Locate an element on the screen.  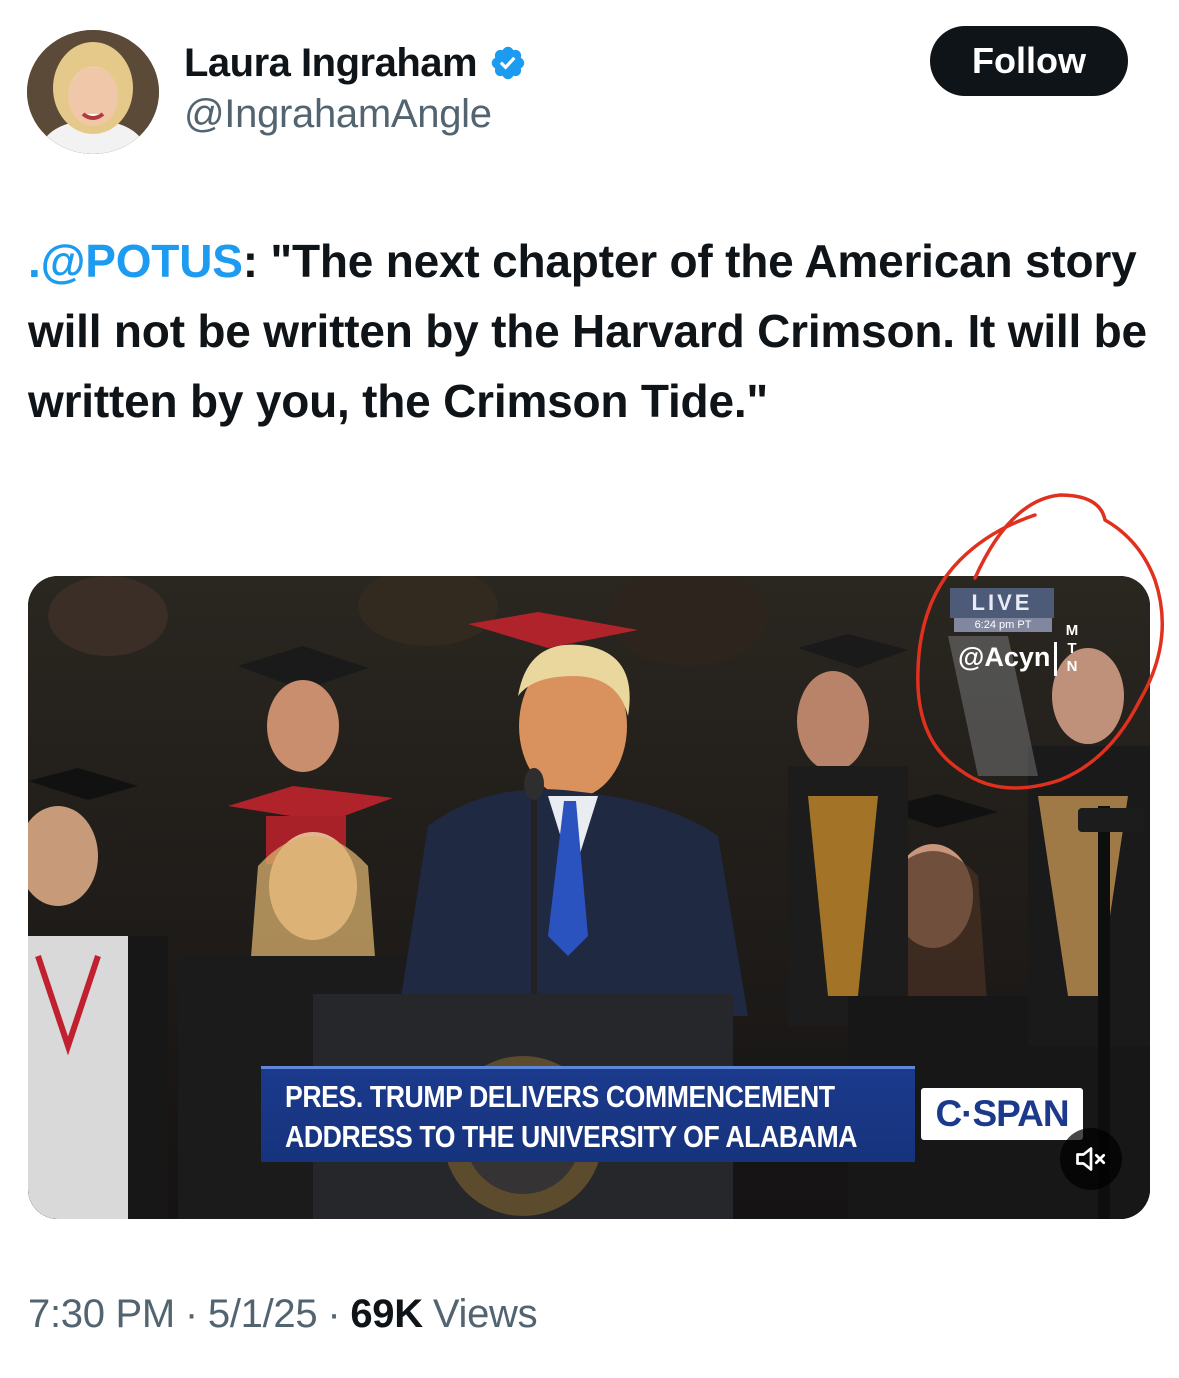
views-count: 69K is located at coordinates (386, 1314).